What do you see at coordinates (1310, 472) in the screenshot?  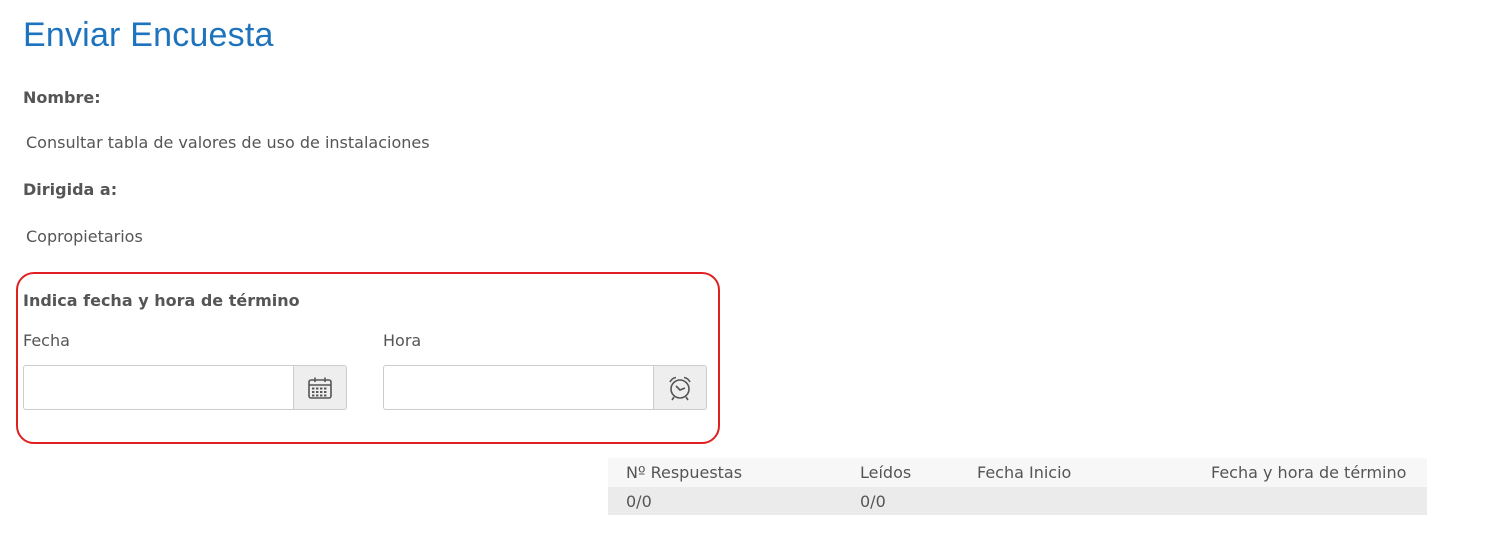 I see `column-header-end-datetime: Fecha y hora de término` at bounding box center [1310, 472].